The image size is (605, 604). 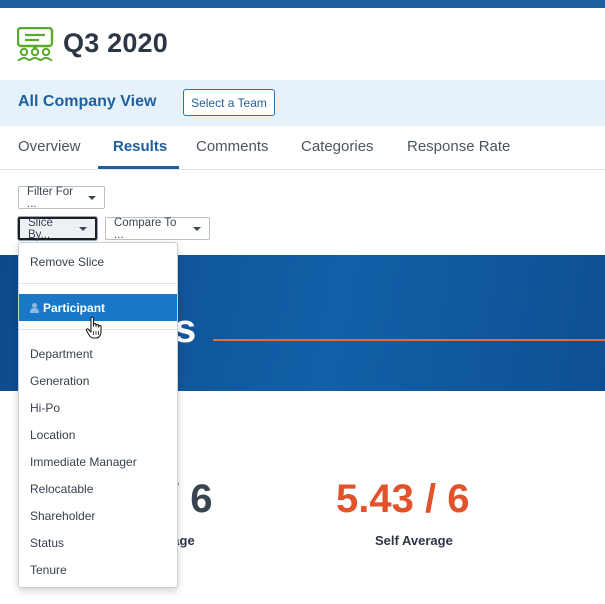 I want to click on self-average-value: 5.43 / 6, so click(x=403, y=499).